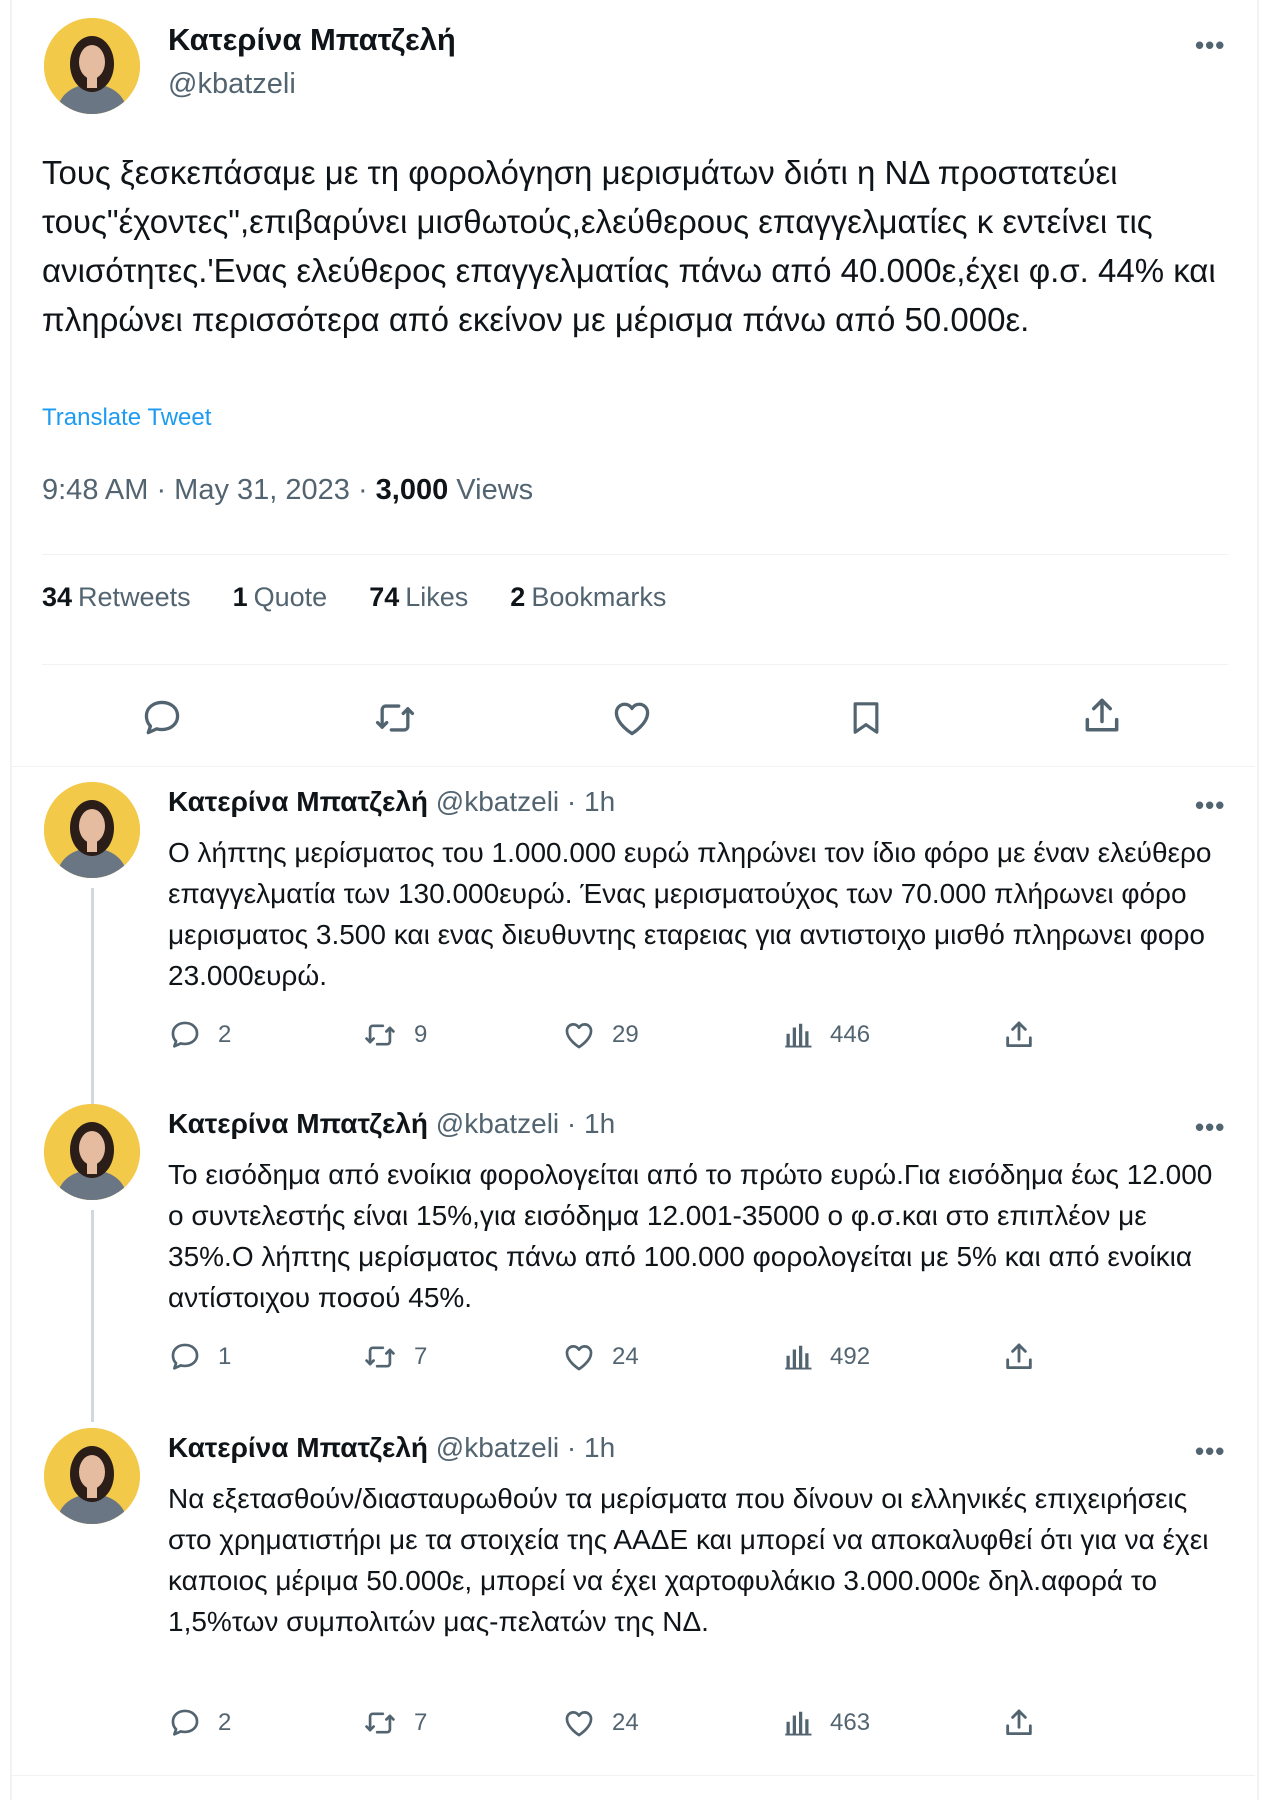 The width and height of the screenshot is (1280, 1800). What do you see at coordinates (518, 597) in the screenshot?
I see `bookmarks-count: 2` at bounding box center [518, 597].